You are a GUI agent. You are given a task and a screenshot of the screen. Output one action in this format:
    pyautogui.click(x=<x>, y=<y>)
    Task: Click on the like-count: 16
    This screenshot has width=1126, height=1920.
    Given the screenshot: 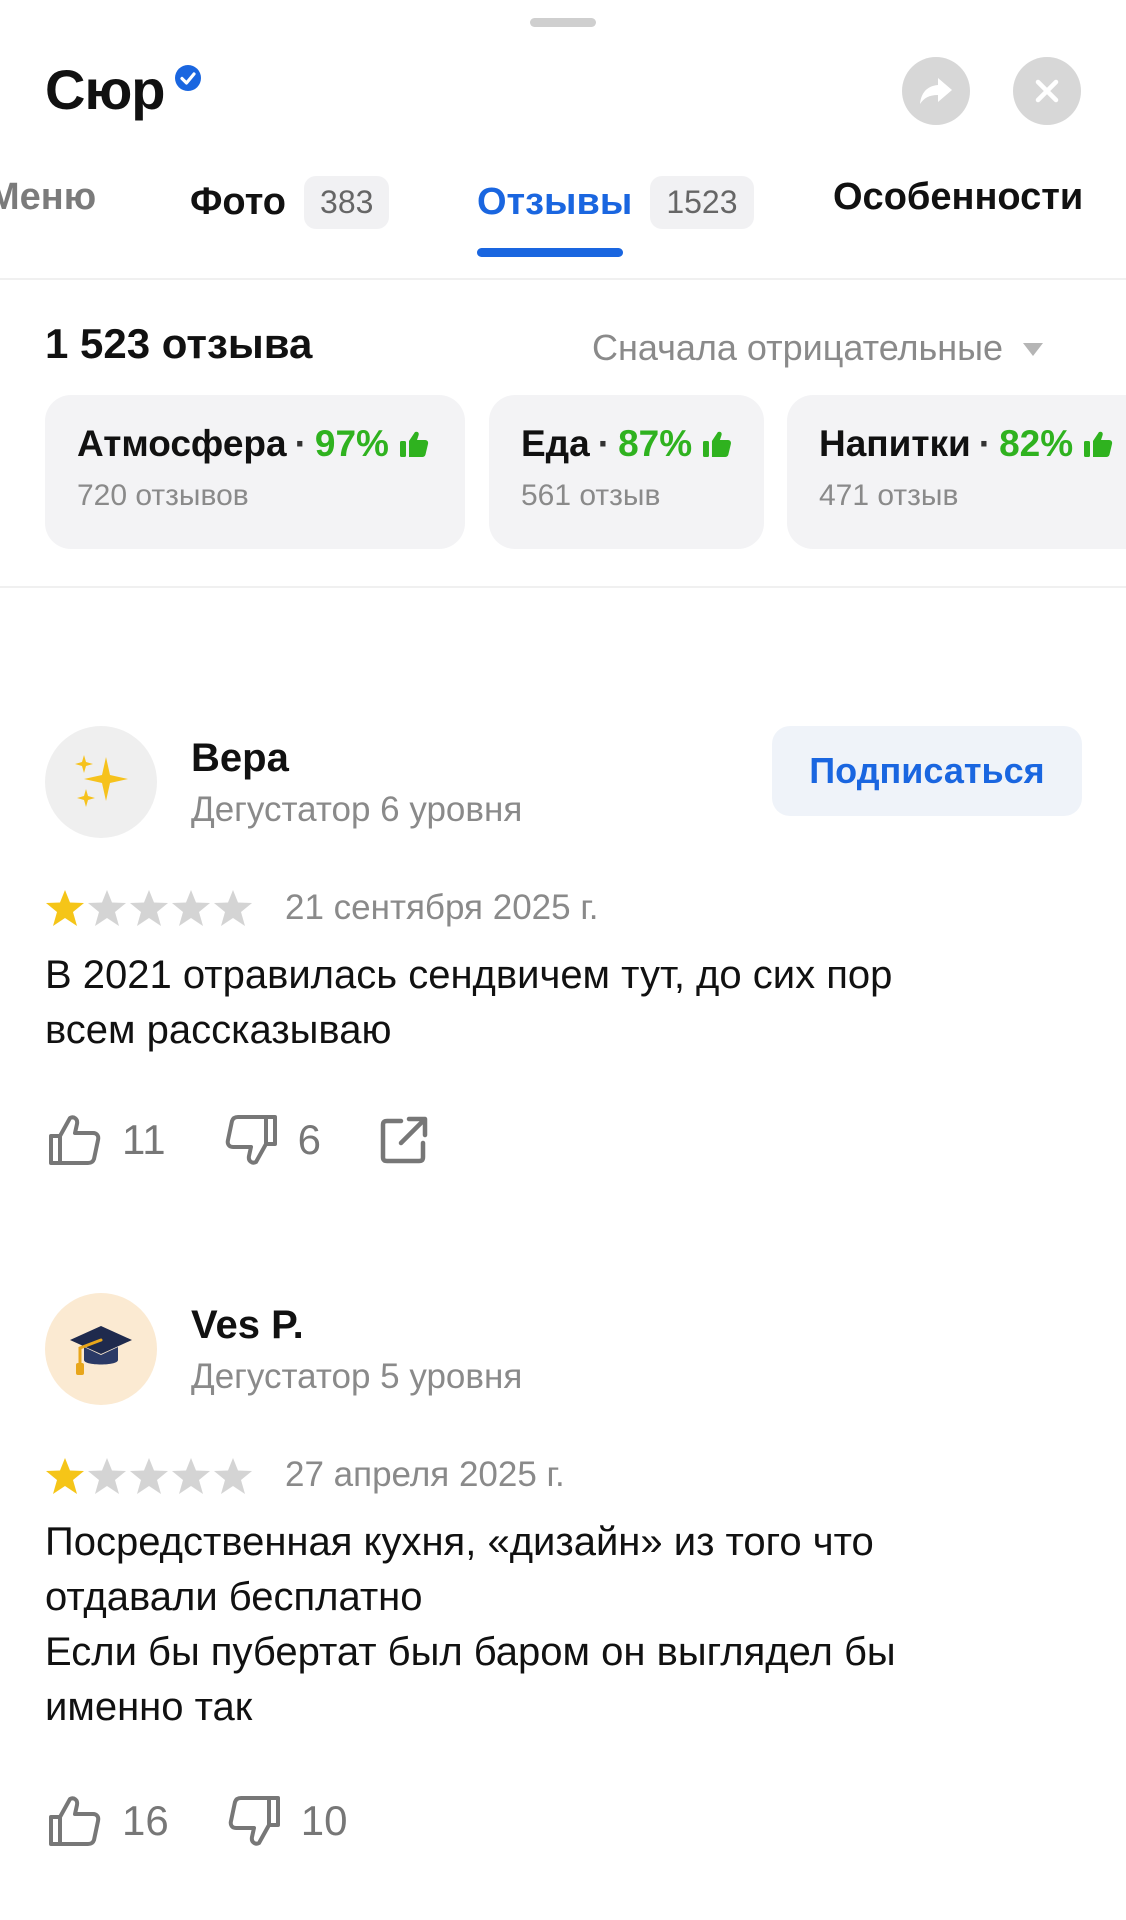 What is the action you would take?
    pyautogui.click(x=145, y=1820)
    